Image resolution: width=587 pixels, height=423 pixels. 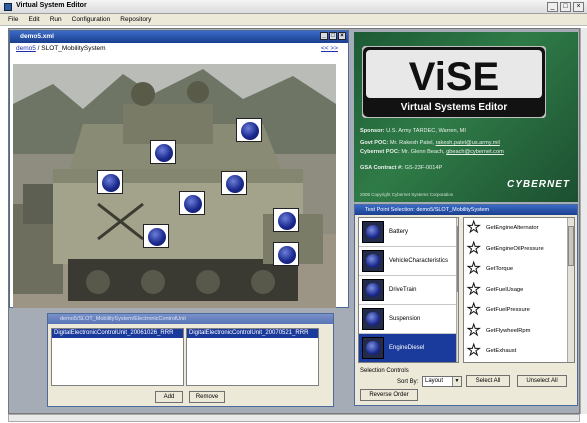 I want to click on maximize-button: □, so click(x=565, y=7).